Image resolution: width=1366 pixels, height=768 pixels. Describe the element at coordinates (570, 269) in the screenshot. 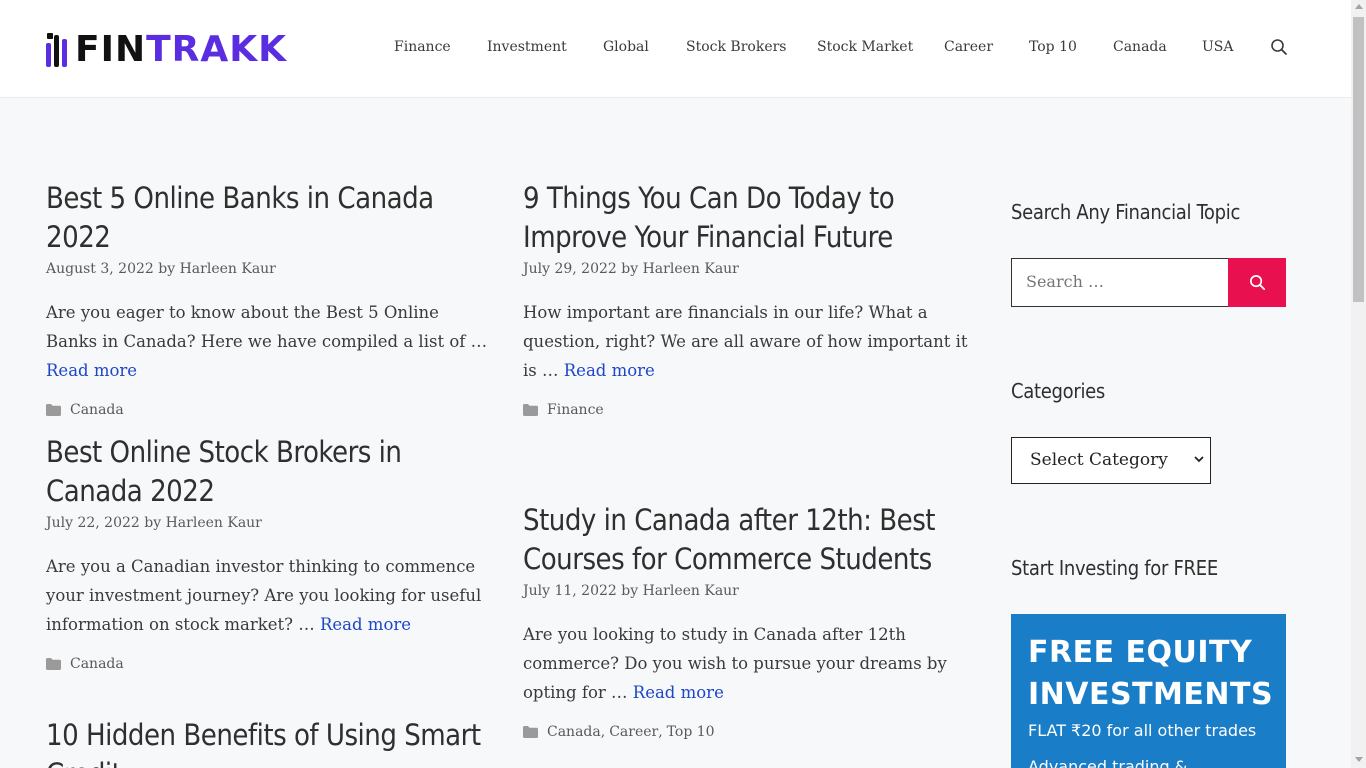

I see `post-date: July 29, 2022` at that location.